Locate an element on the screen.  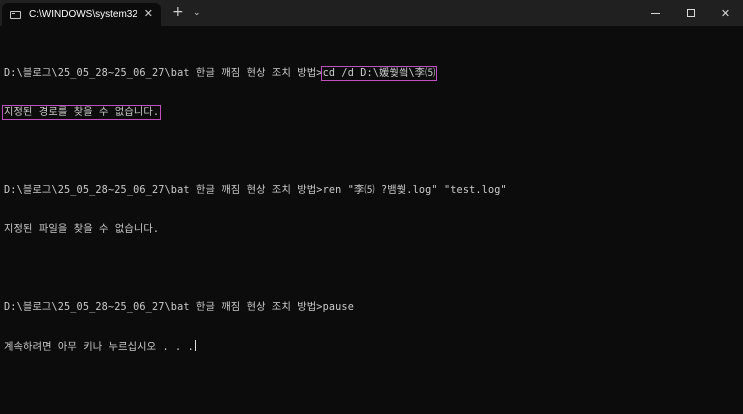
close-button: ✕ is located at coordinates (725, 13).